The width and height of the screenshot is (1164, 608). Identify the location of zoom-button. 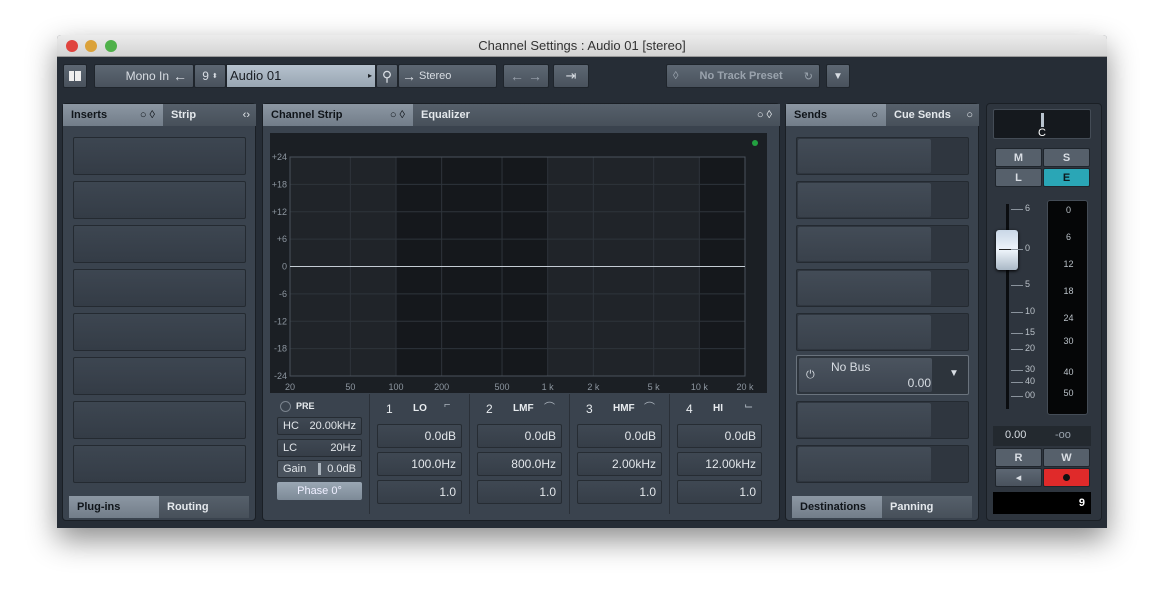
(111, 46).